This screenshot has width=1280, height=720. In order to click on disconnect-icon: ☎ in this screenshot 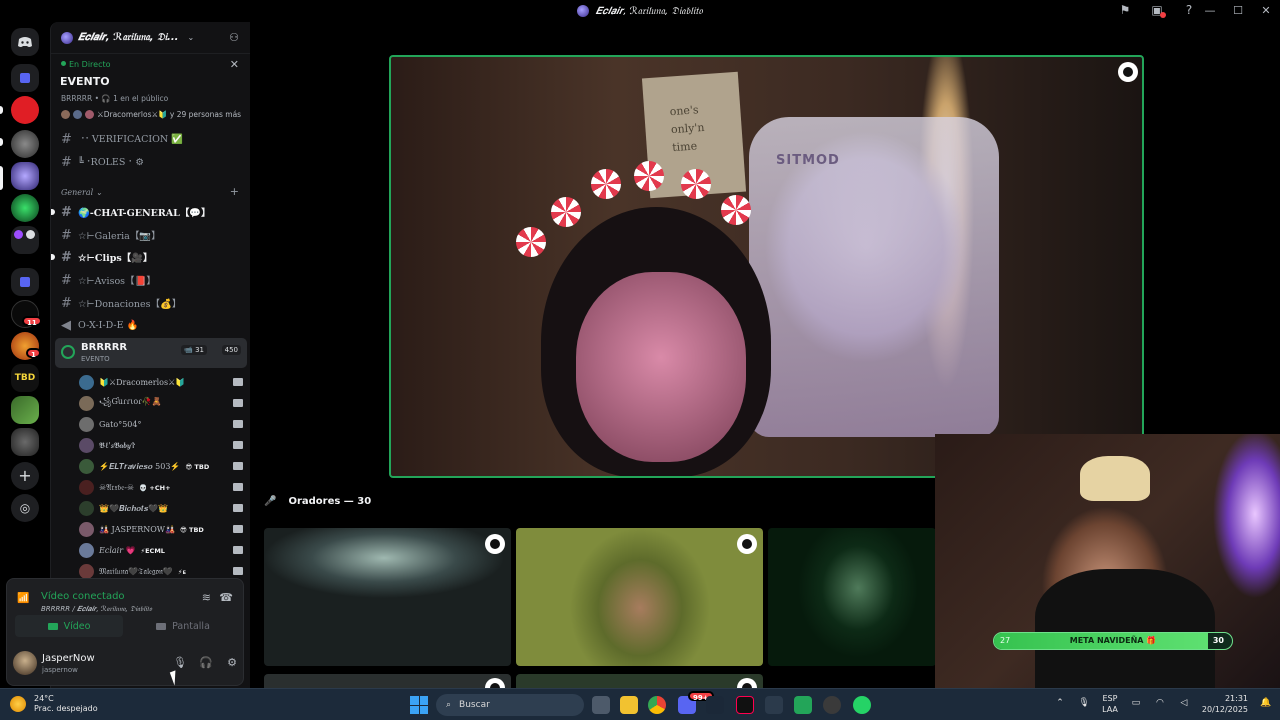, I will do `click(226, 597)`.